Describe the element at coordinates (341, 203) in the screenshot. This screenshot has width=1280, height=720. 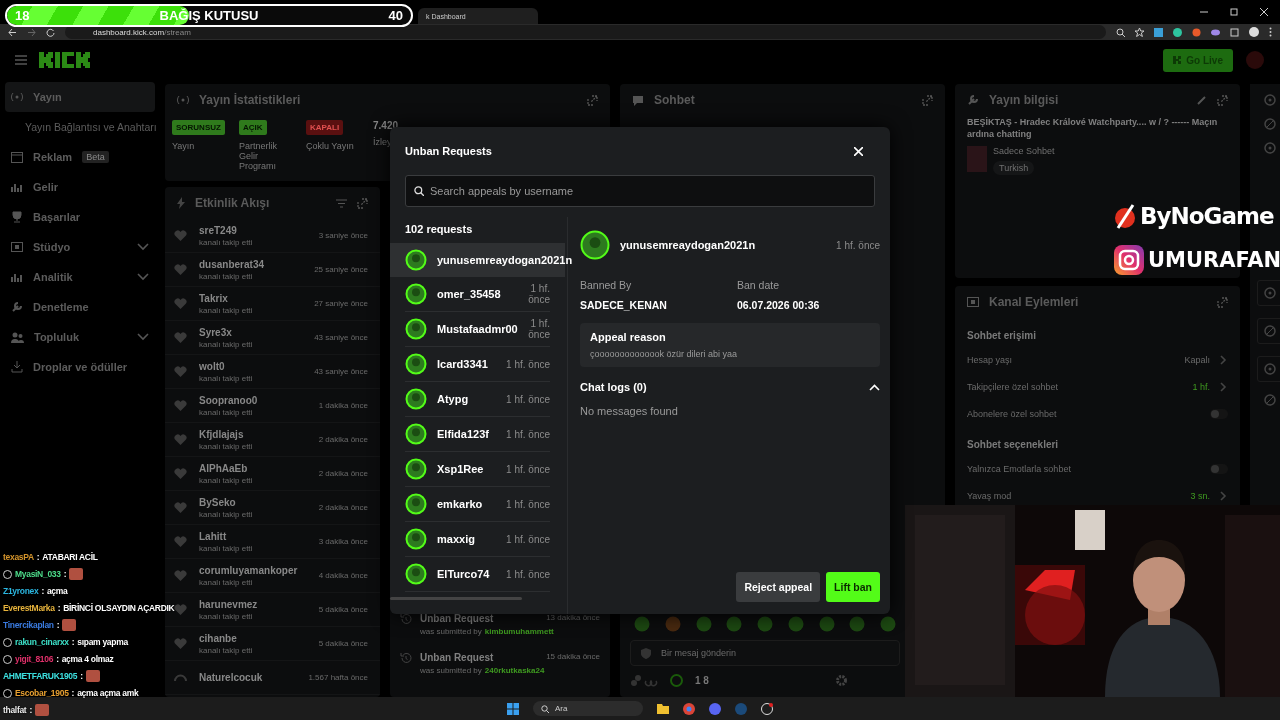
I see `filter-icon` at that location.